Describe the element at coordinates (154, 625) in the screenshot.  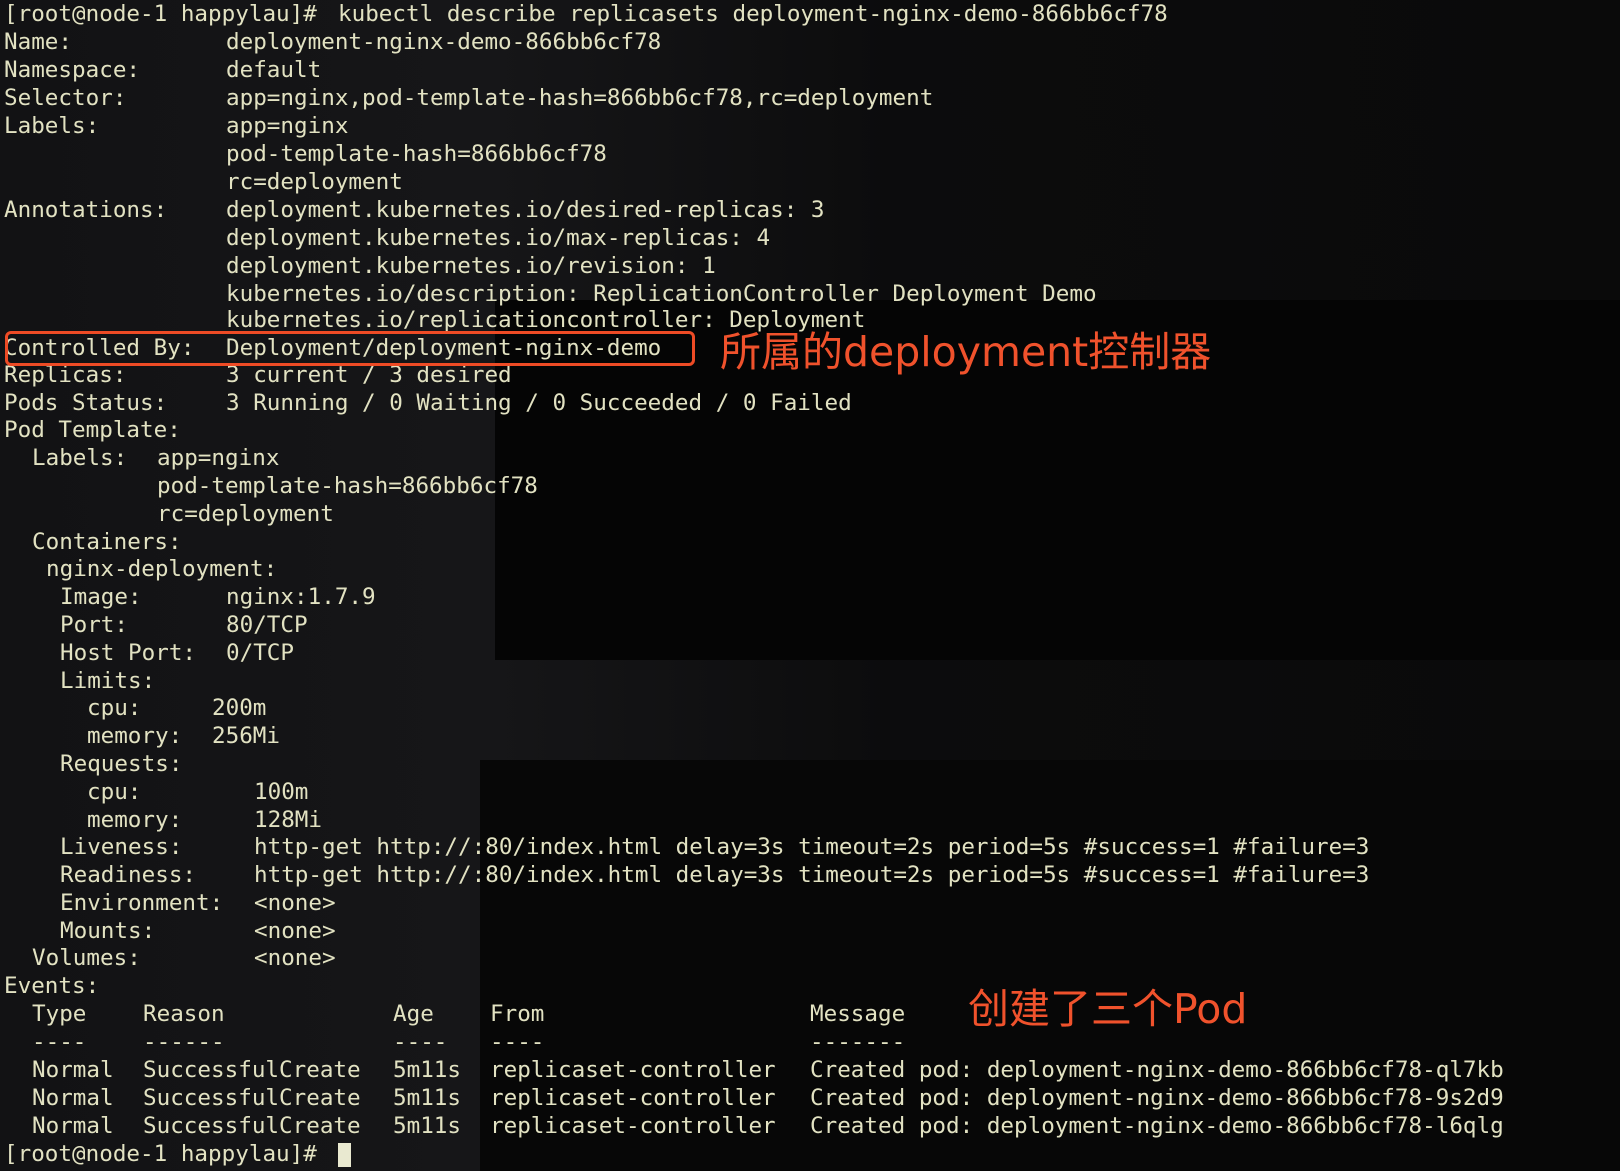
I see `field-port: Port: 80/TCP` at that location.